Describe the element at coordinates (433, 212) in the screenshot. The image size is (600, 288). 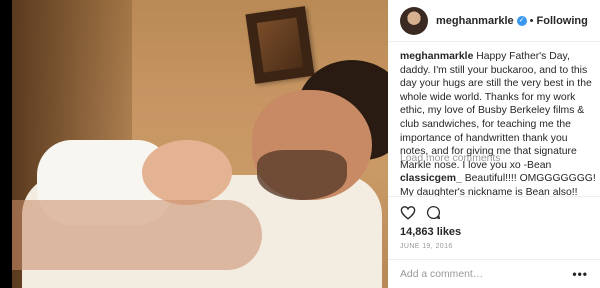
I see `comment-icon` at that location.